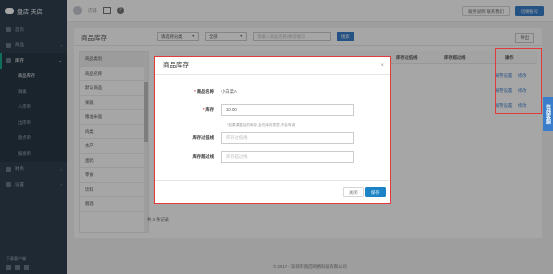 Image resolution: width=553 pixels, height=274 pixels. Describe the element at coordinates (272, 191) in the screenshot. I see `modal-footer: 关闭 保存` at that location.